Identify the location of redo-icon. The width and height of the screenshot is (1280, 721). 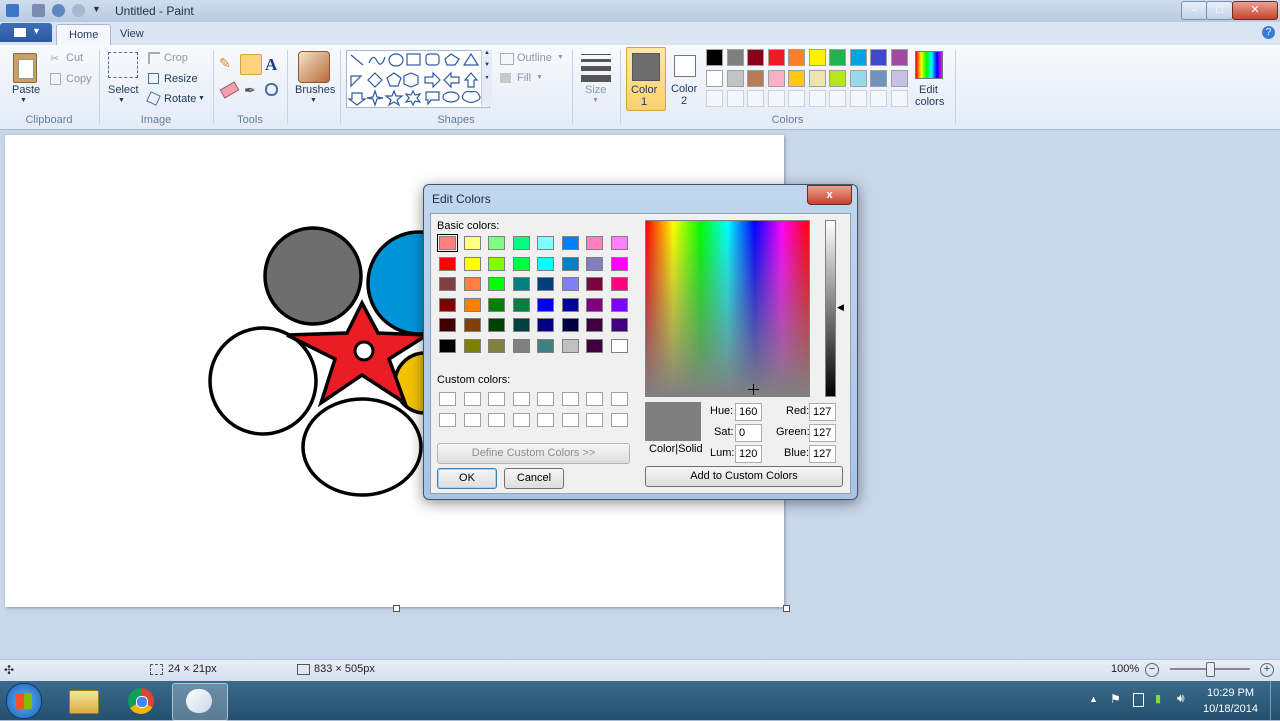
(78, 10).